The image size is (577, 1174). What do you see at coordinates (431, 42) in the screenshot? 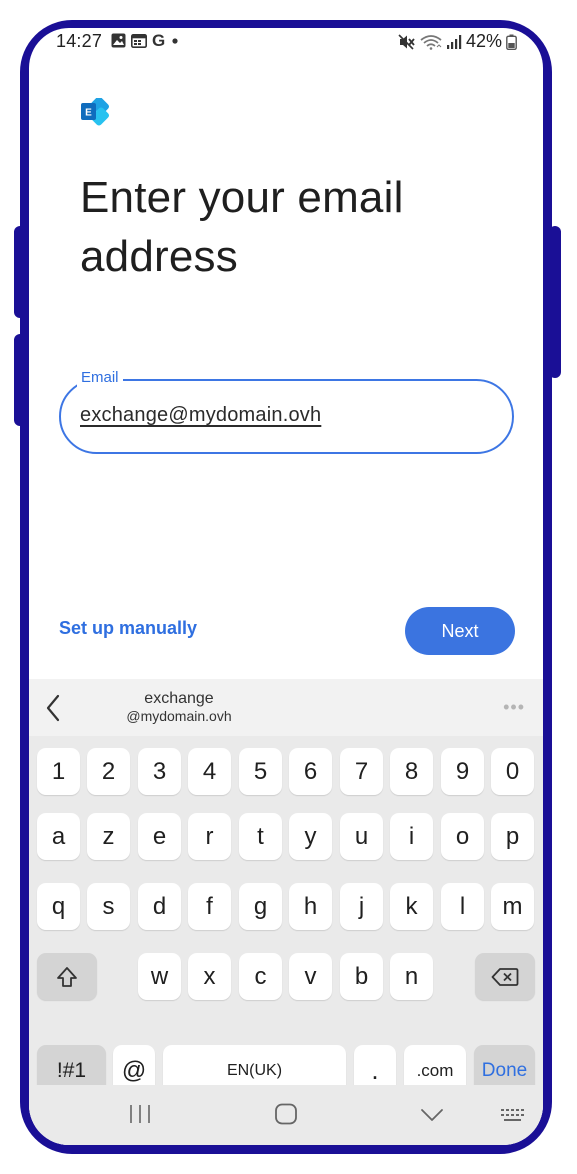
I see `wifi-icon` at bounding box center [431, 42].